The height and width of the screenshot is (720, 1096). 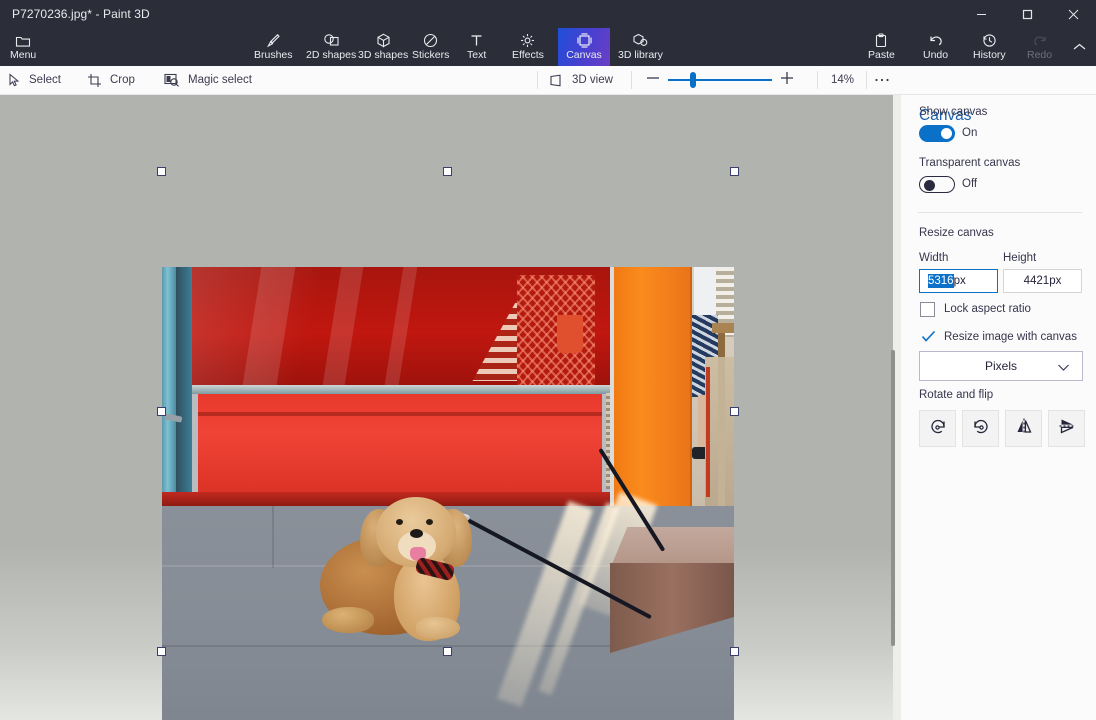 I want to click on tab-3d-library: 3D library, so click(x=640, y=47).